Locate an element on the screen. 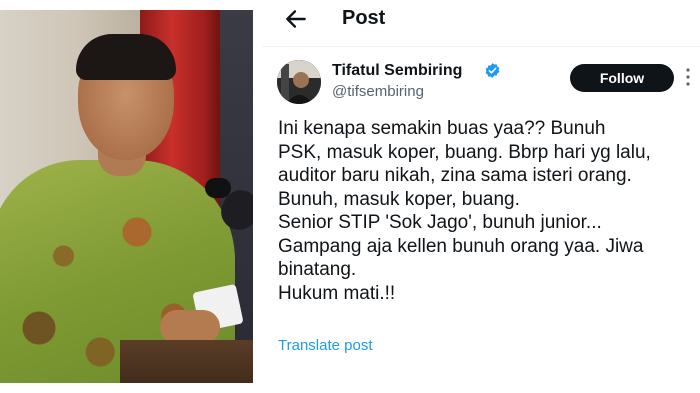 This screenshot has width=700, height=393. post-text-line: Hukum mati.!! is located at coordinates (337, 293).